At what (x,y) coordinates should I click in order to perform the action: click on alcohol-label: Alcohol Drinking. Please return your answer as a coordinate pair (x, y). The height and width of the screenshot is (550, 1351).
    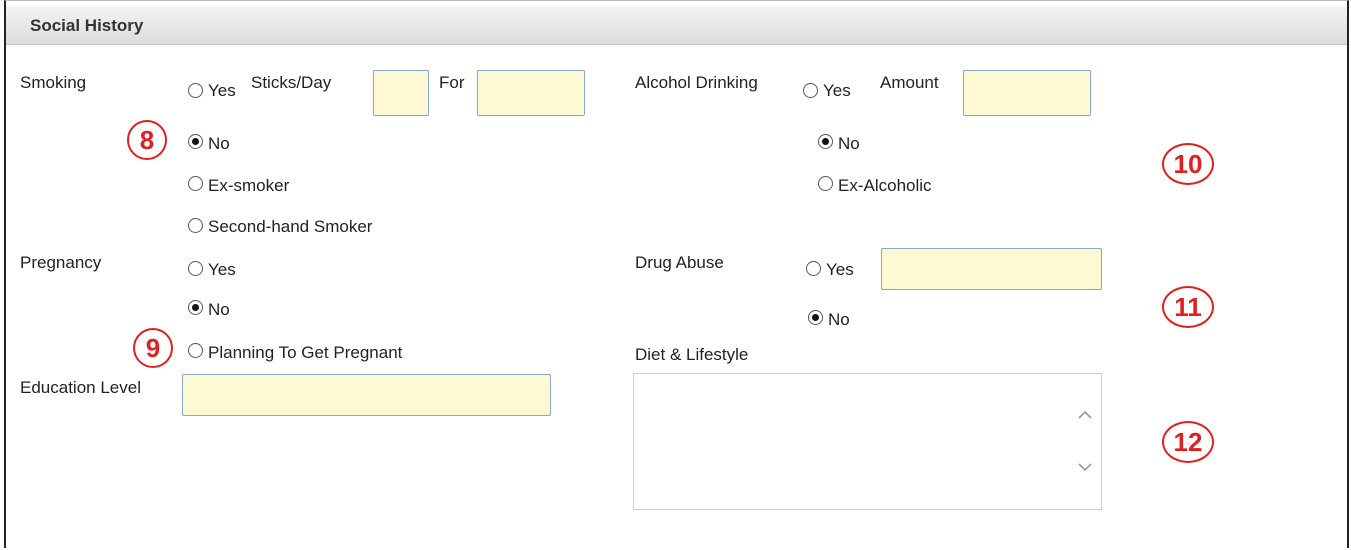
    Looking at the image, I should click on (696, 82).